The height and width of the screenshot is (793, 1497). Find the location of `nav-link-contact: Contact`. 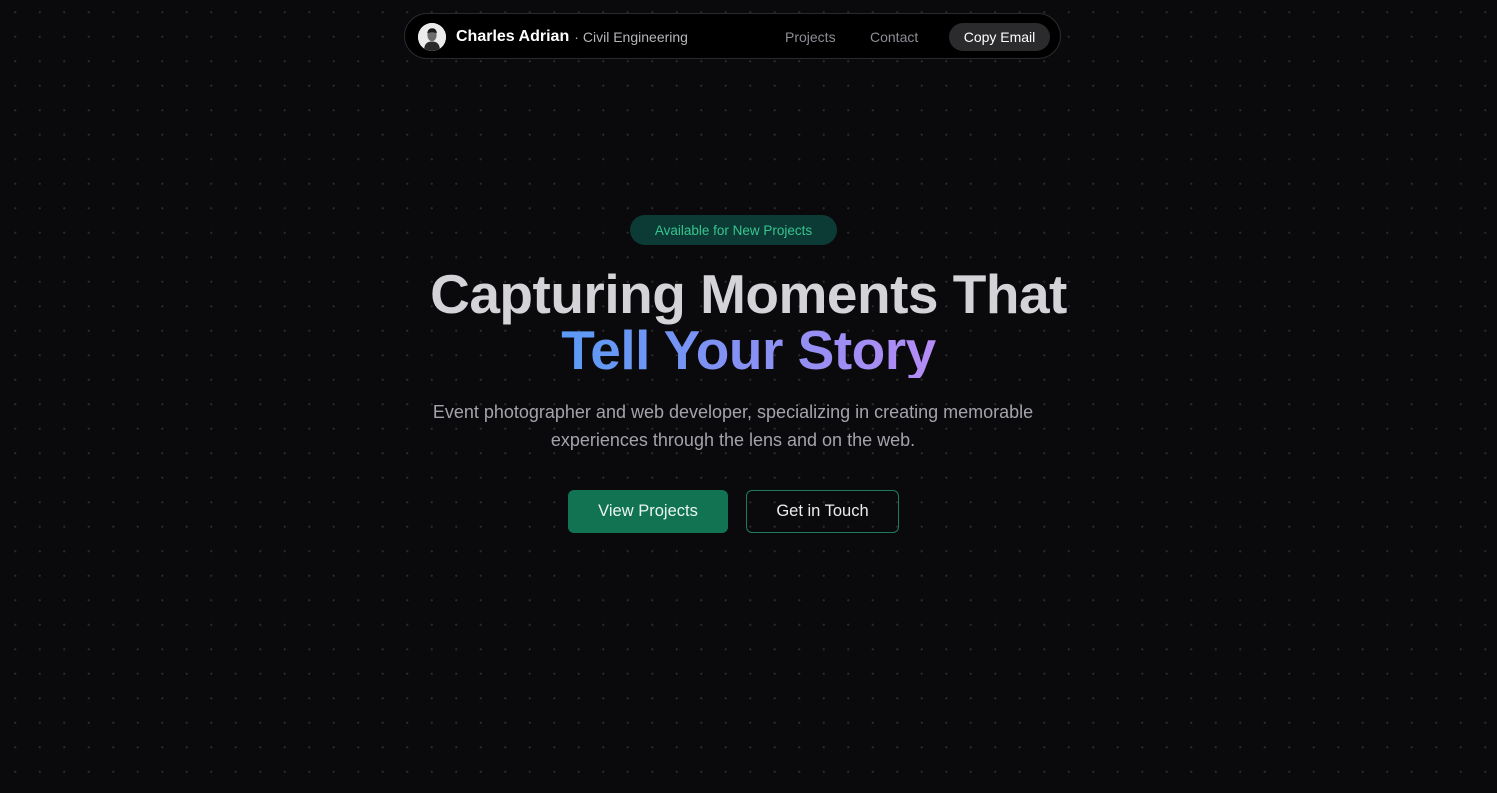

nav-link-contact: Contact is located at coordinates (894, 37).